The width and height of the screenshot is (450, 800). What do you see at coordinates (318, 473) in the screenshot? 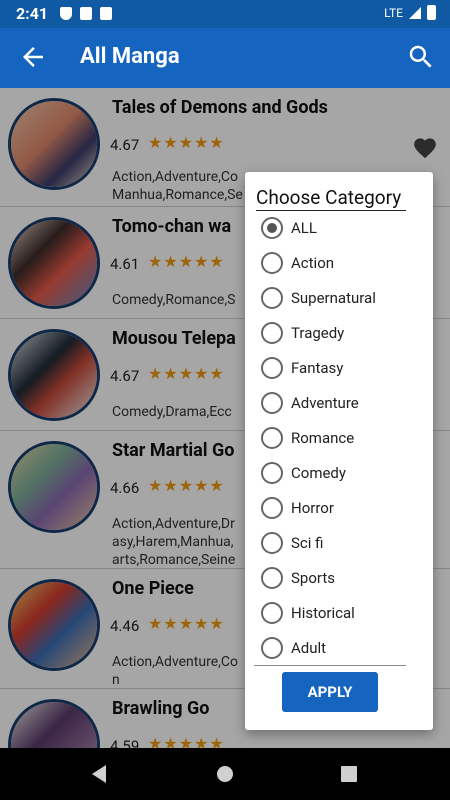
I see `option-label: Comedy` at bounding box center [318, 473].